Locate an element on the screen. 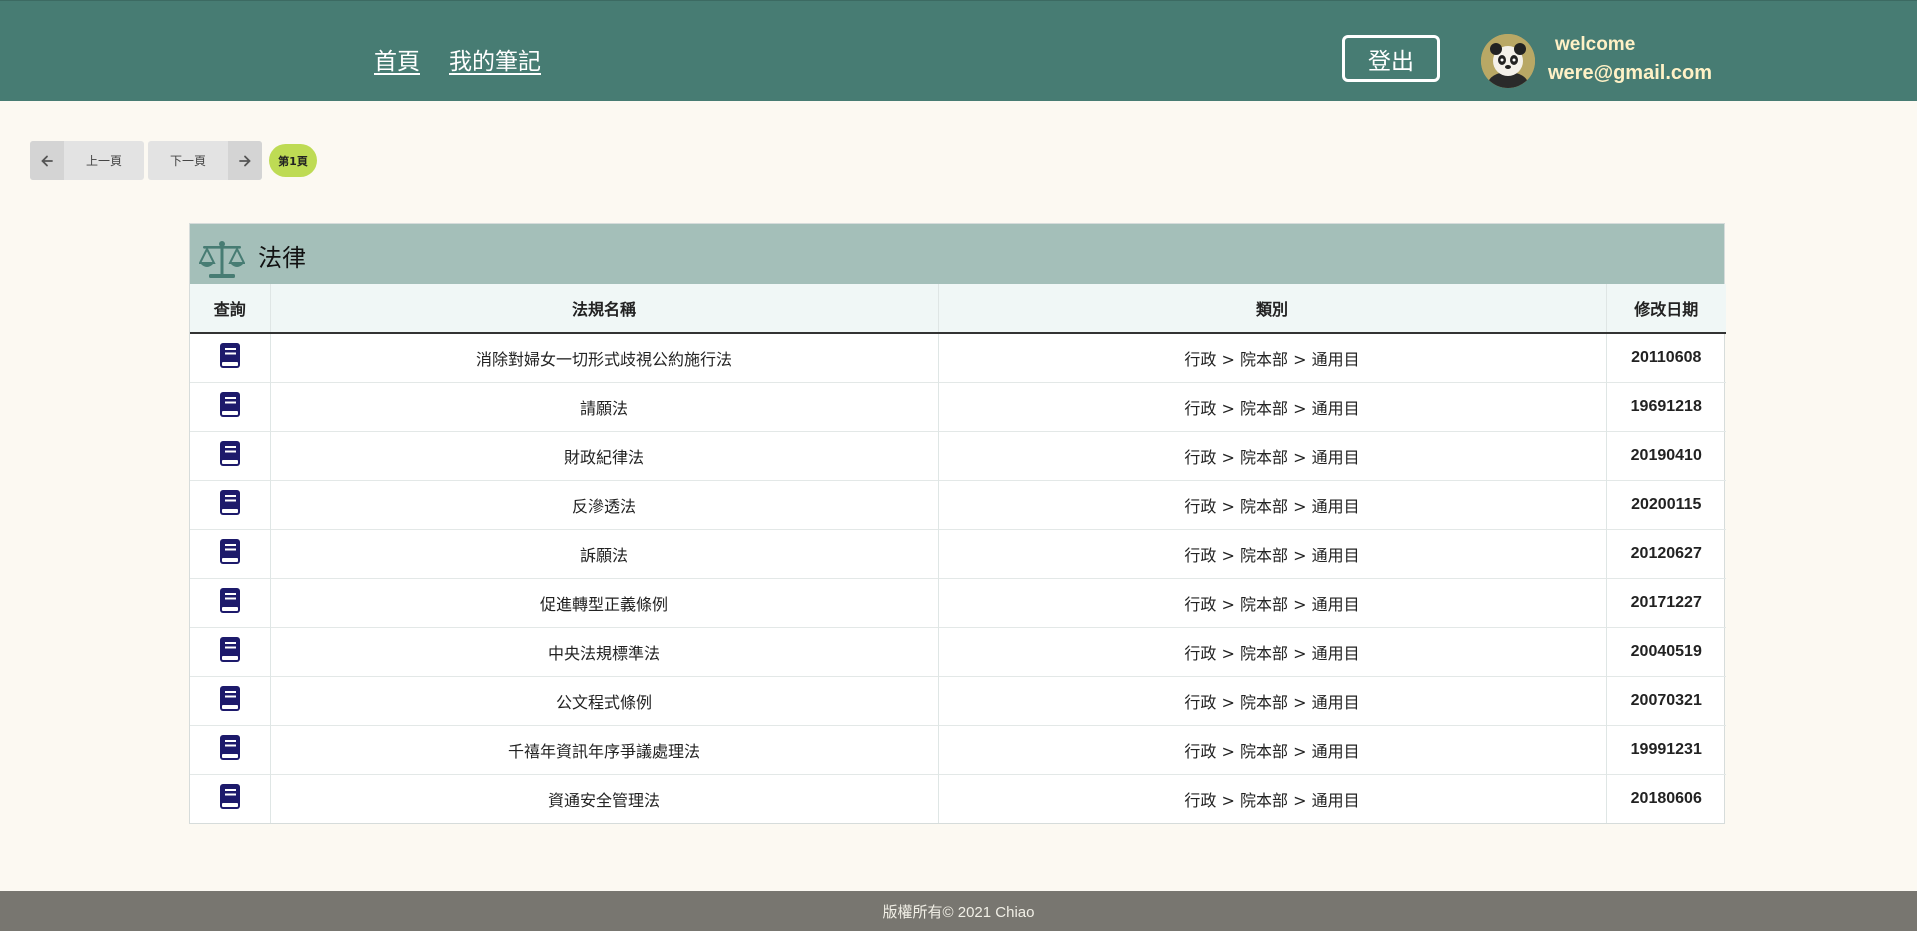 The image size is (1917, 931). date-cell: 20070321 is located at coordinates (1666, 701).